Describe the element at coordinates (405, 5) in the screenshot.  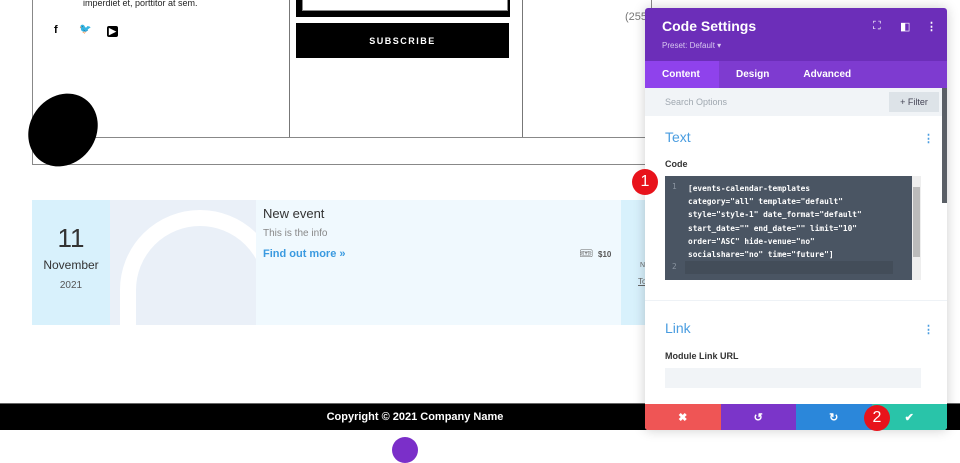
I see `email-field` at that location.